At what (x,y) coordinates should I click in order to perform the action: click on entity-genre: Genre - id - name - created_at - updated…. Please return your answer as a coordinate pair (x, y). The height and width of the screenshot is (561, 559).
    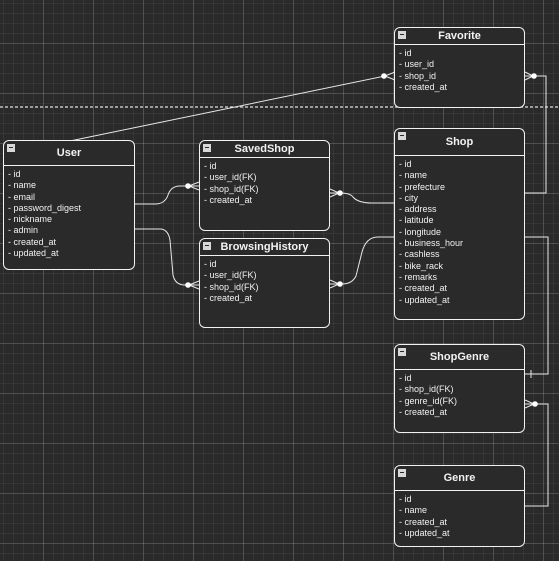
    Looking at the image, I should click on (459, 506).